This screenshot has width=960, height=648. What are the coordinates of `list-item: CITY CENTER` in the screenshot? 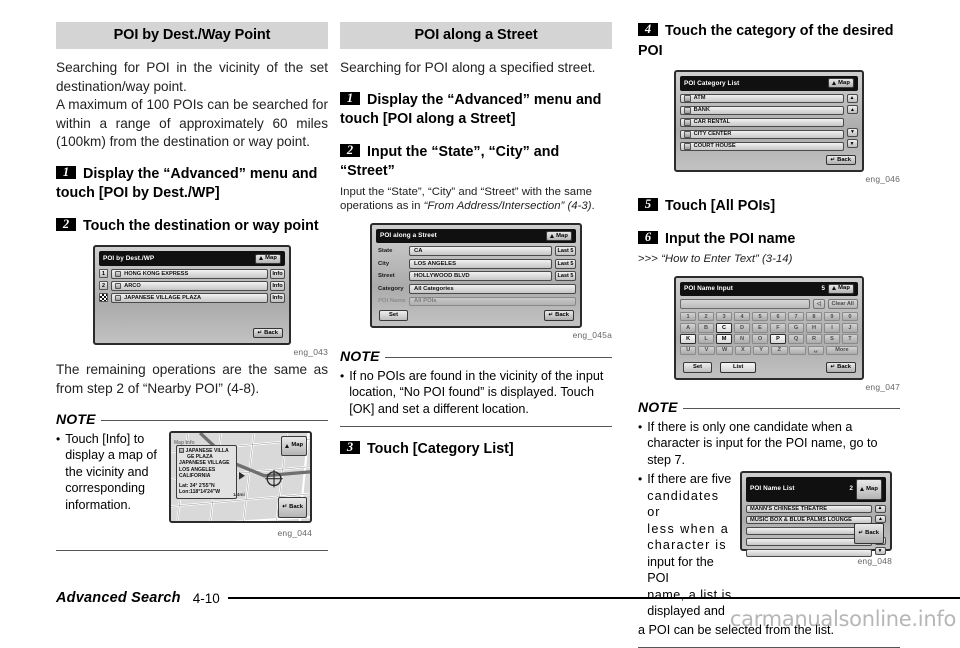 It's located at (762, 135).